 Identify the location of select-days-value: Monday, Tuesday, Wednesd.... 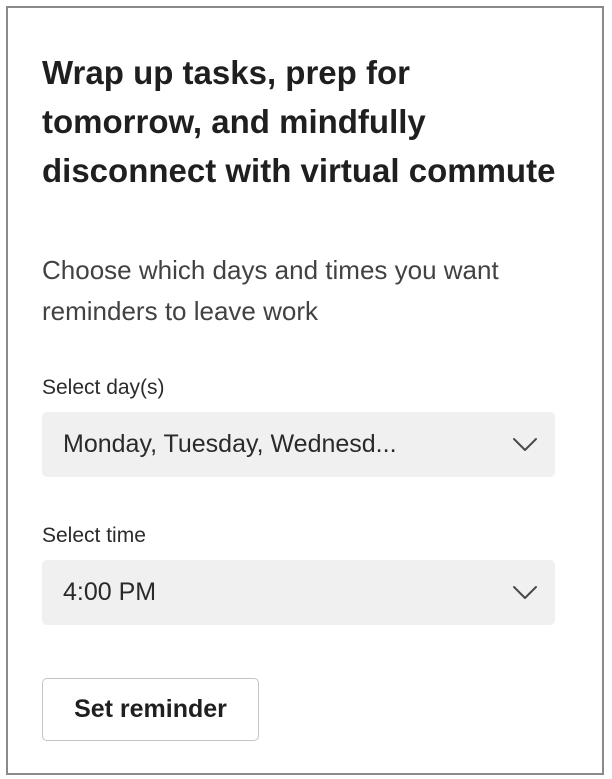
(230, 444).